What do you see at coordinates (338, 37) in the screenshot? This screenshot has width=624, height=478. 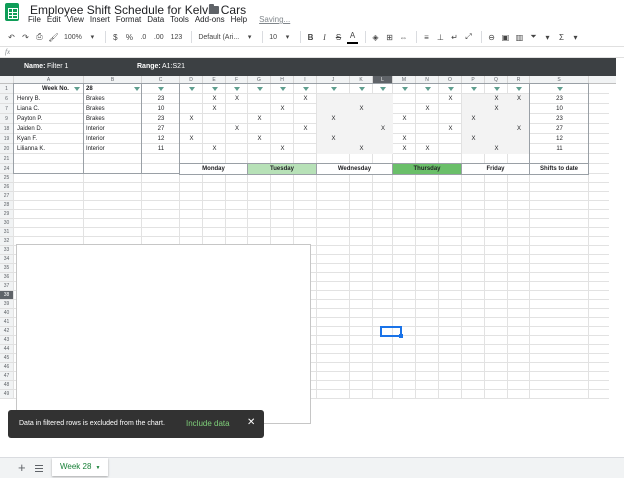 I see `strikethrough-button: S` at bounding box center [338, 37].